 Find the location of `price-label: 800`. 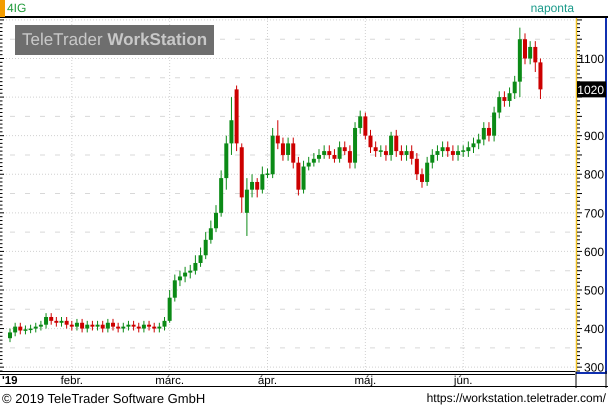

price-label: 800 is located at coordinates (594, 175).